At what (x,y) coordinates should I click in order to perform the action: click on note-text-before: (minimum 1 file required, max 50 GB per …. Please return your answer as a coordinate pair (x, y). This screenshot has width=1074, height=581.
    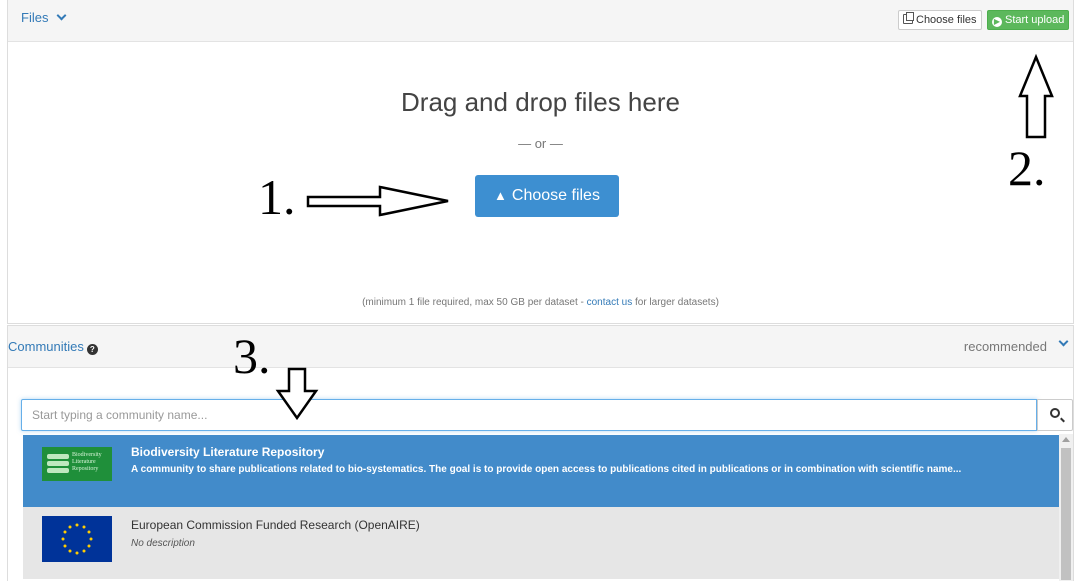
    Looking at the image, I should click on (474, 302).